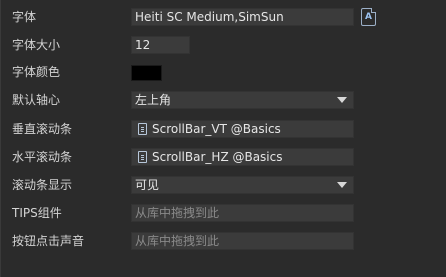  Describe the element at coordinates (48, 241) in the screenshot. I see `click-sound-label: 按钮点击声音` at that location.